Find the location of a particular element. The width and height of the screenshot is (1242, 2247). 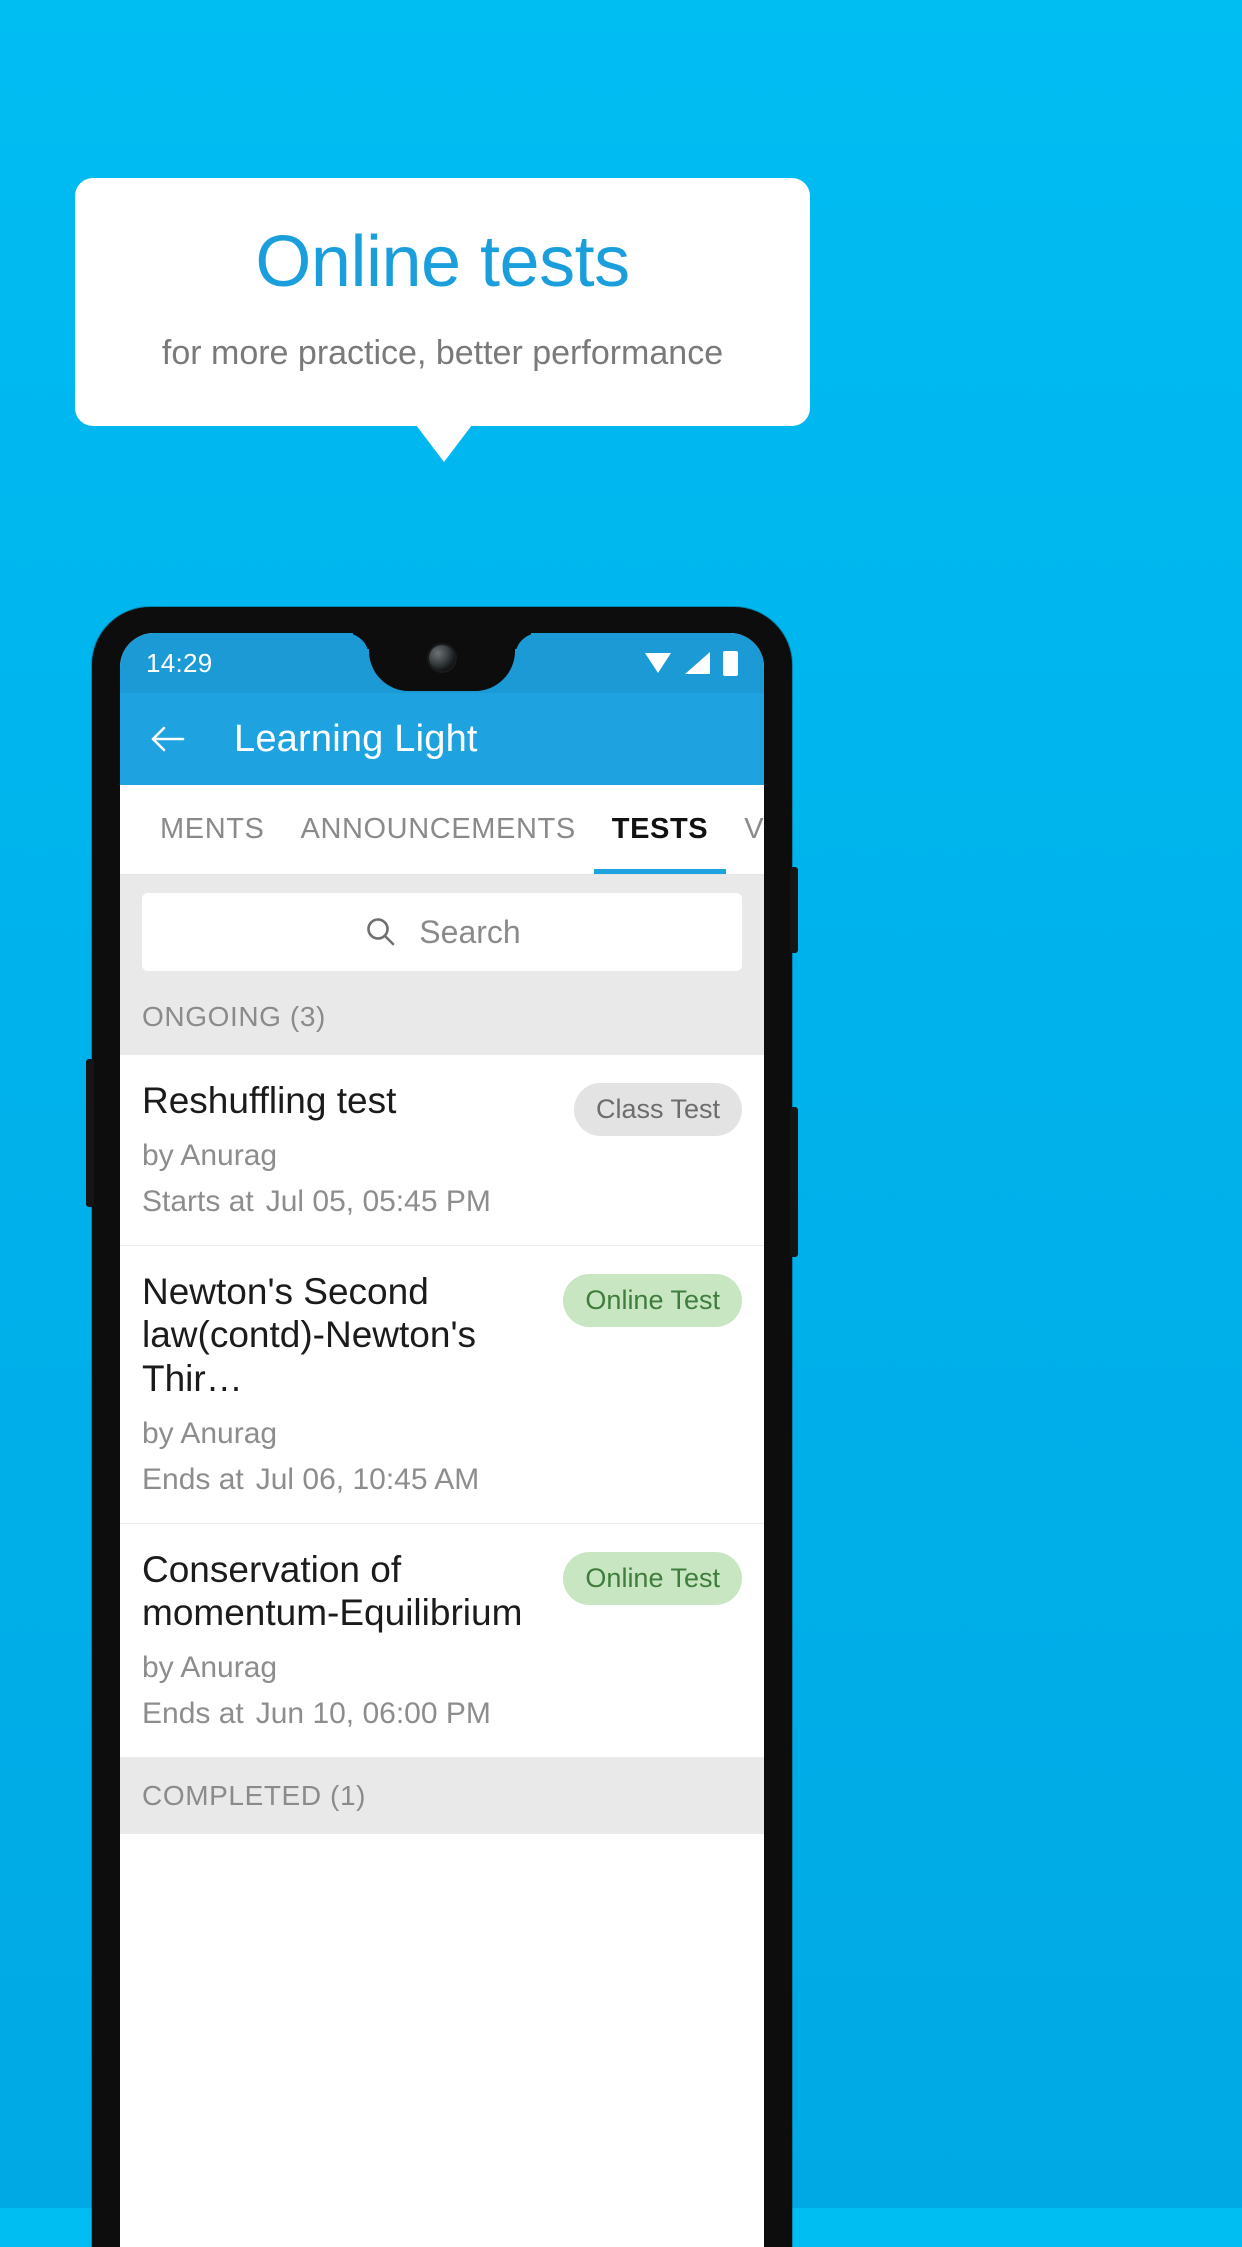

test-title: Conservation of momentum-Equilibrium is located at coordinates (332, 1591).